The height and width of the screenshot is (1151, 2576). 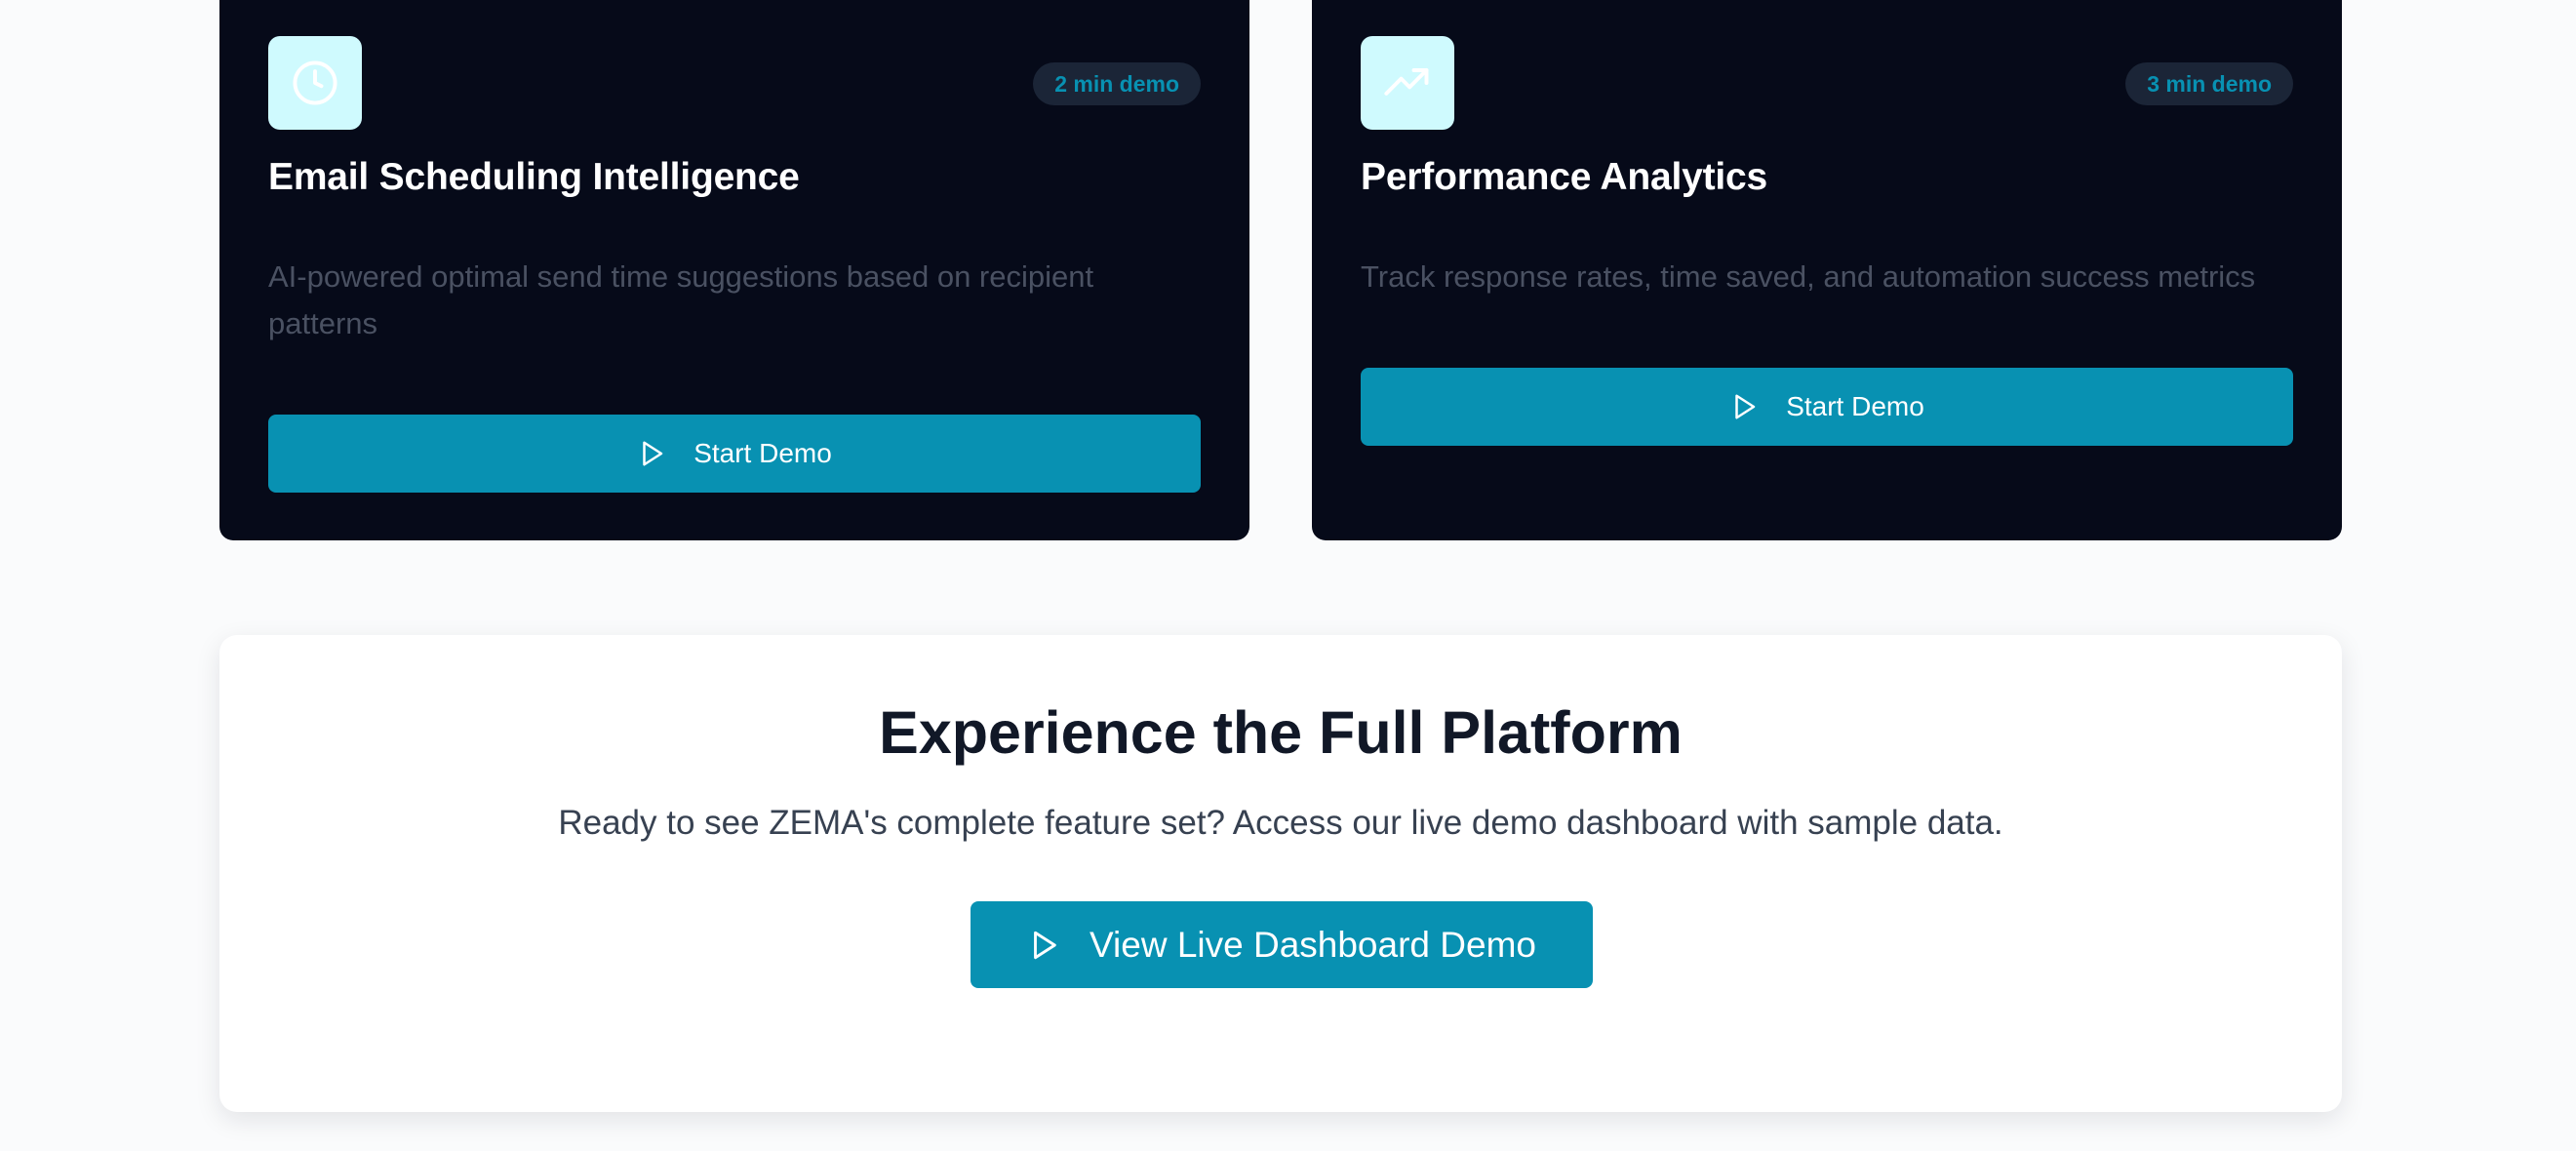 I want to click on card-title: Performance Analytics, so click(x=1564, y=177).